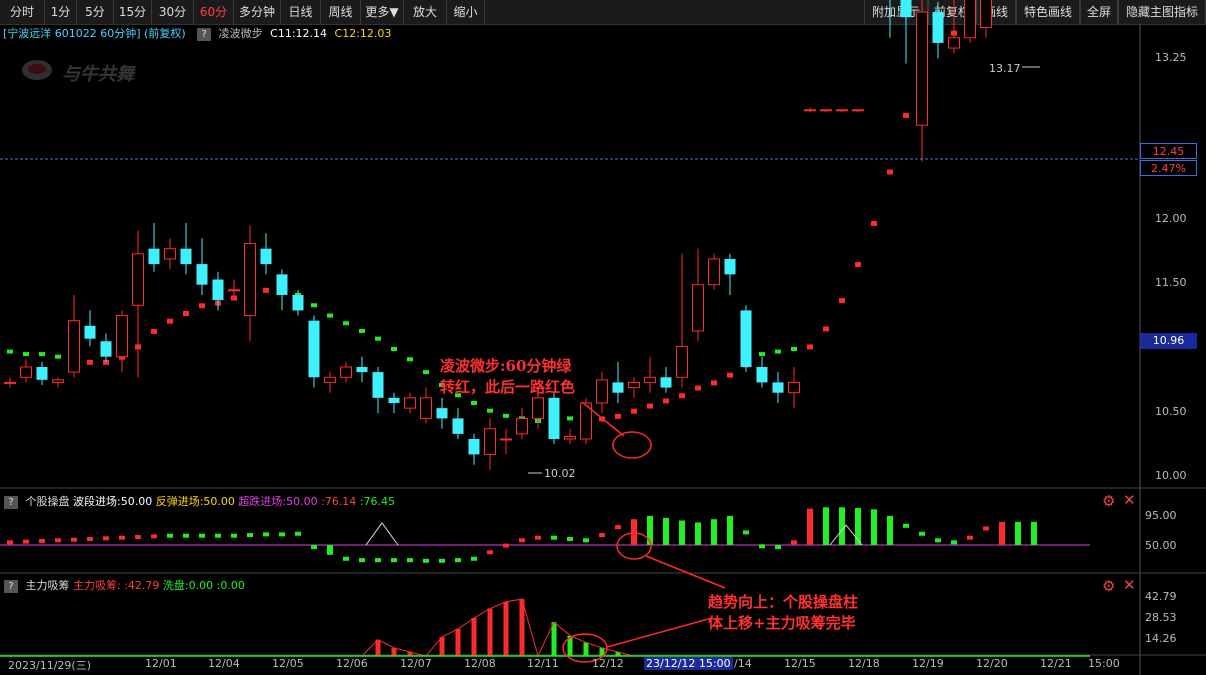 The width and height of the screenshot is (1206, 675). Describe the element at coordinates (48, 585) in the screenshot. I see `panel3-name: 主力吸筹` at that location.